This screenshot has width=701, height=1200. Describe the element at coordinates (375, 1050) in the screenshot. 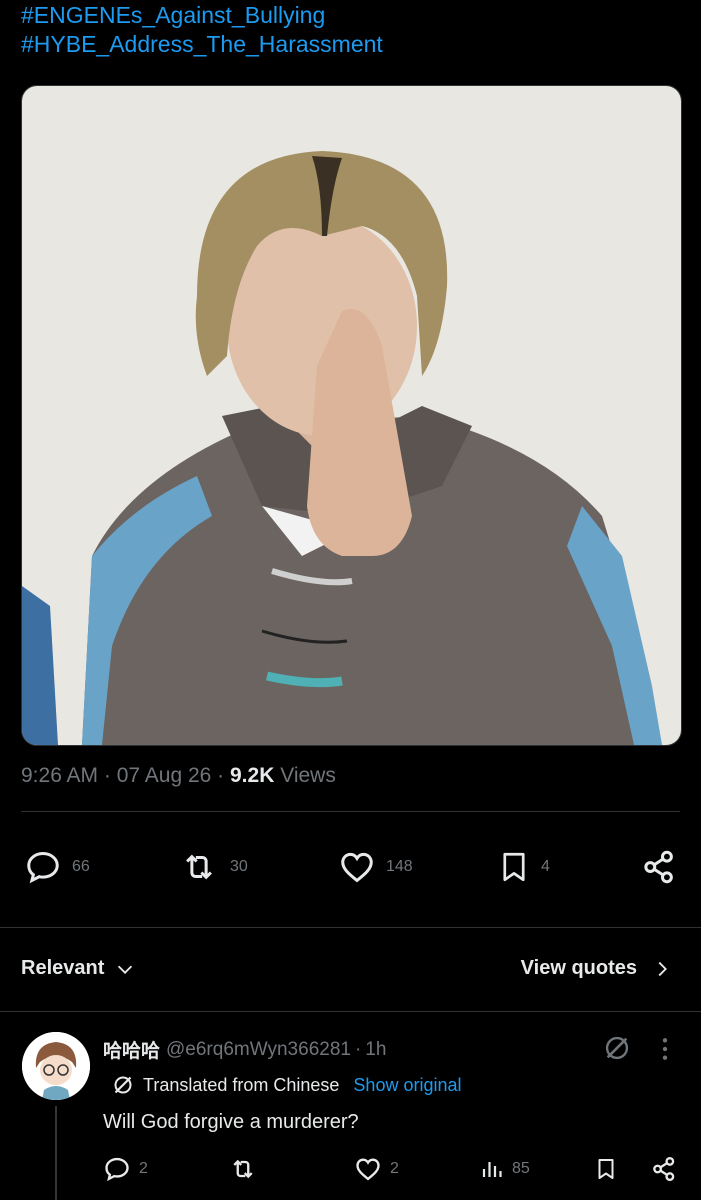

I see `reply-time: 1h` at that location.